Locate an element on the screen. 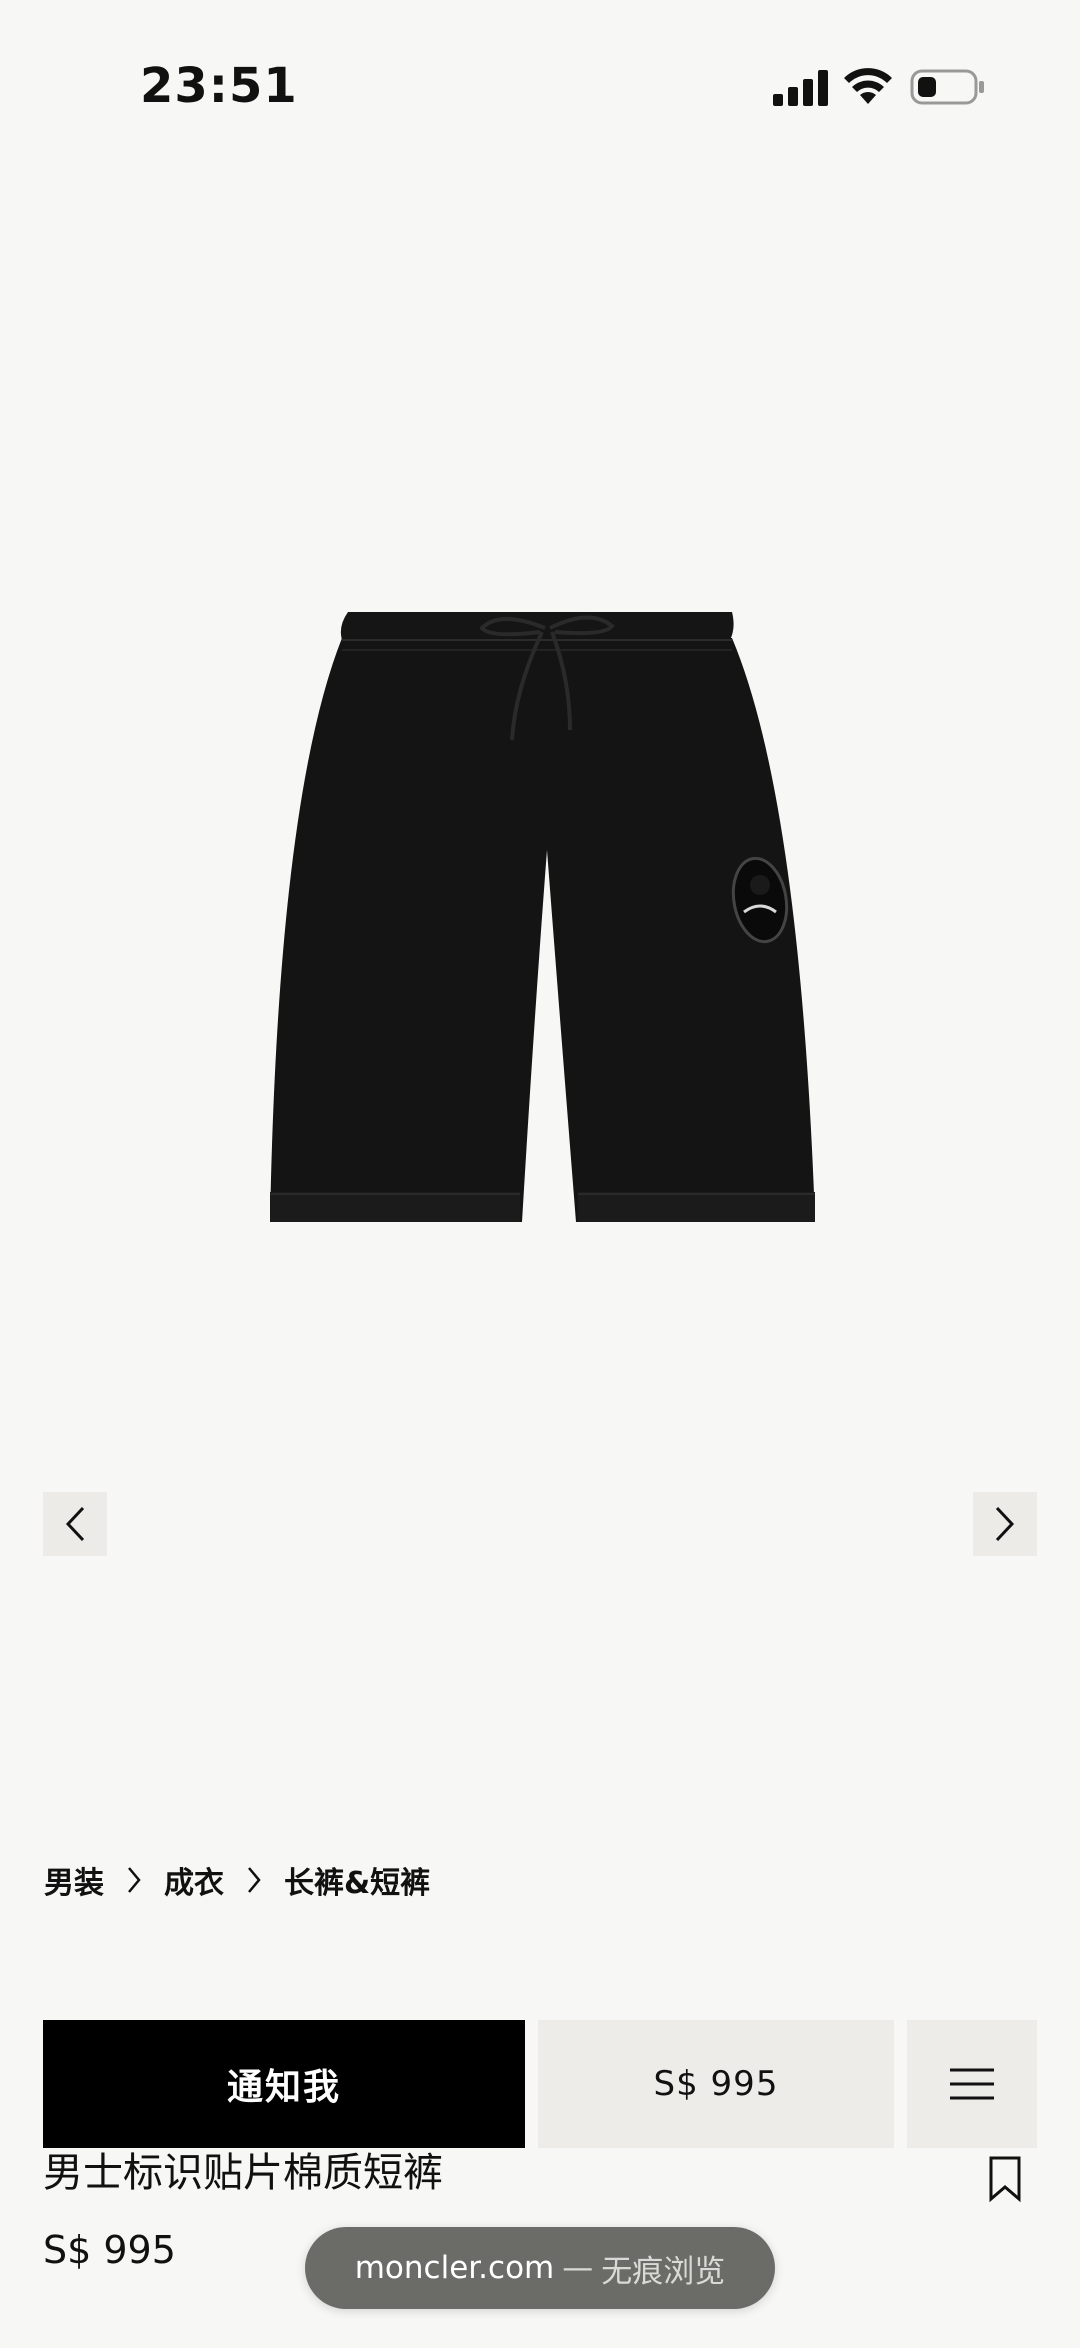  next-image-button is located at coordinates (1005, 1524).